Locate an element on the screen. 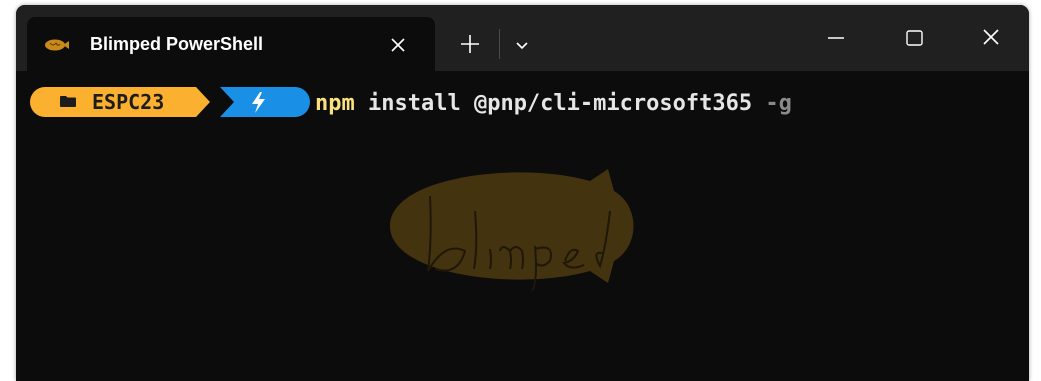 Image resolution: width=1041 pixels, height=381 pixels. tab-separator is located at coordinates (499, 44).